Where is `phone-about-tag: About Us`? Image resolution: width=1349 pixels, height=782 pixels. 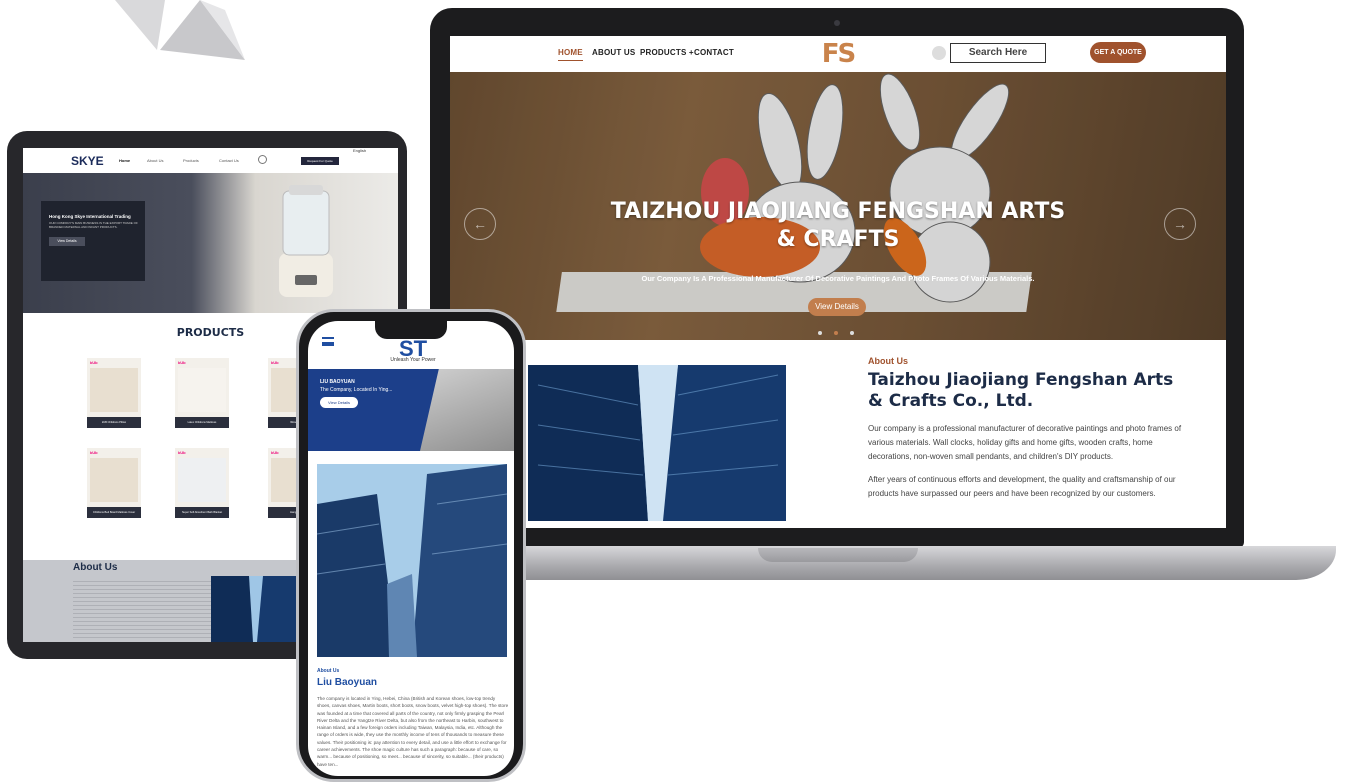
phone-about-tag: About Us is located at coordinates (328, 671).